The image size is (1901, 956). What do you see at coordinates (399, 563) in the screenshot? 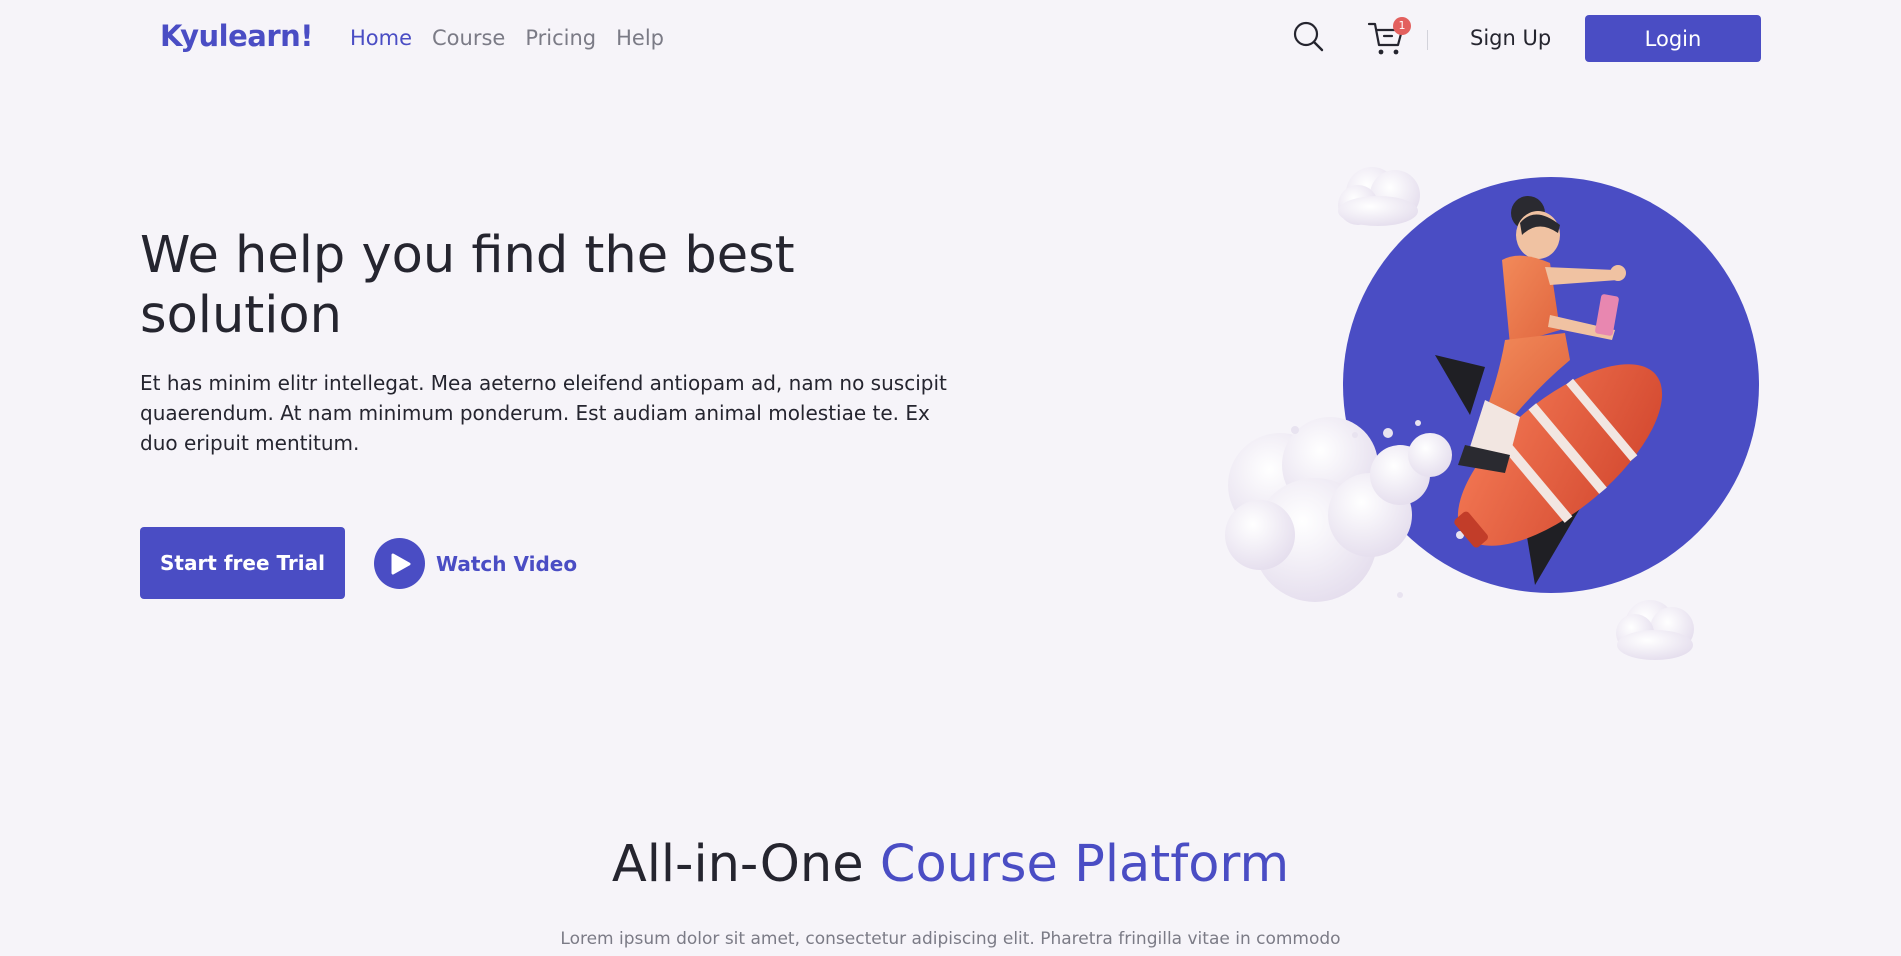
I see `play-icon` at bounding box center [399, 563].